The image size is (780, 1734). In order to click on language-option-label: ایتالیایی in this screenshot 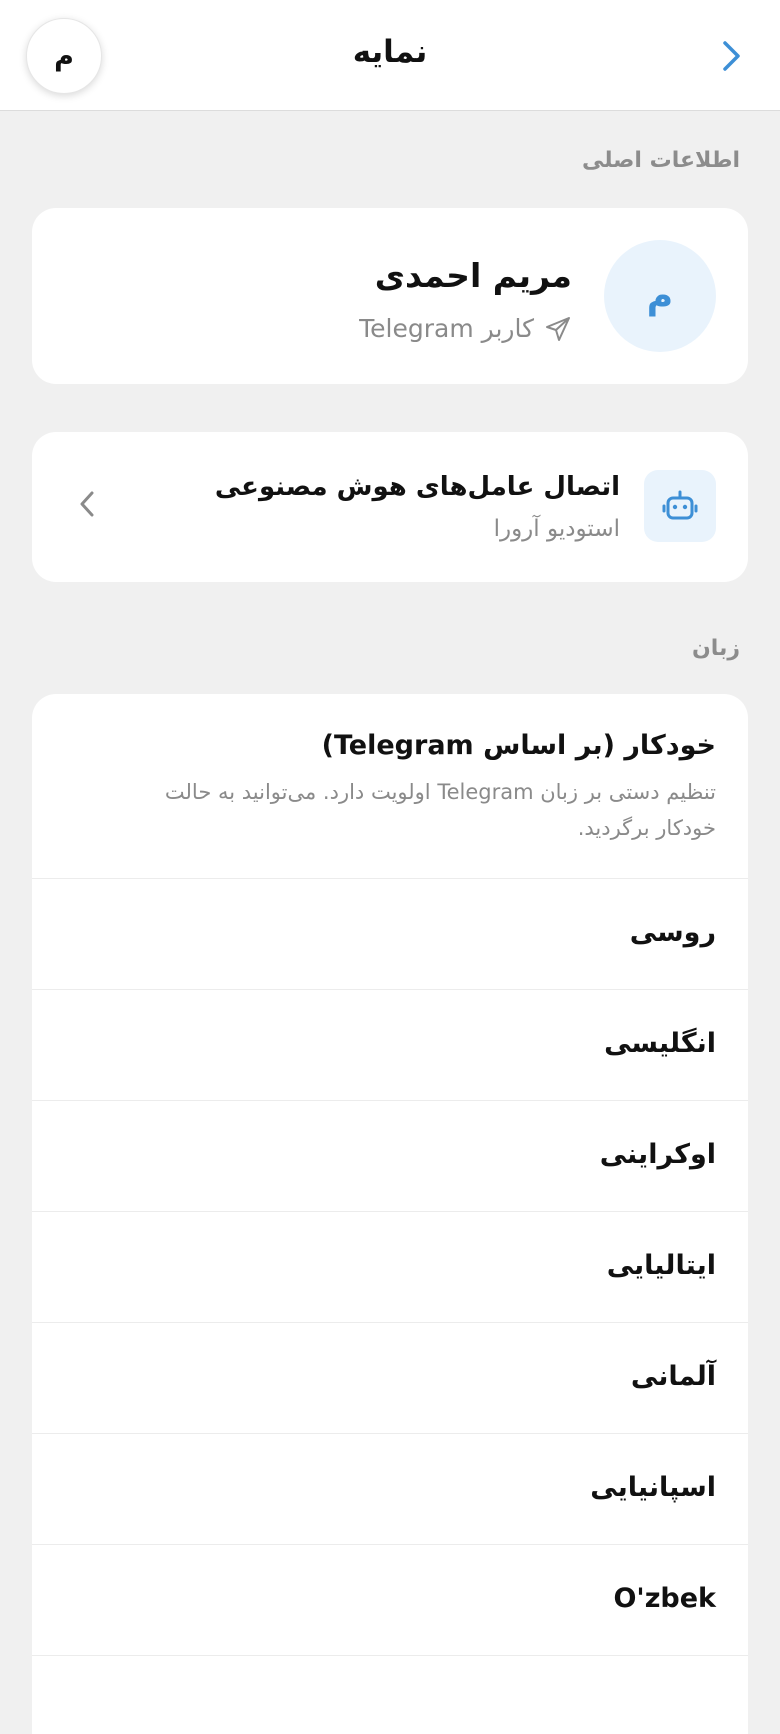, I will do `click(661, 1265)`.